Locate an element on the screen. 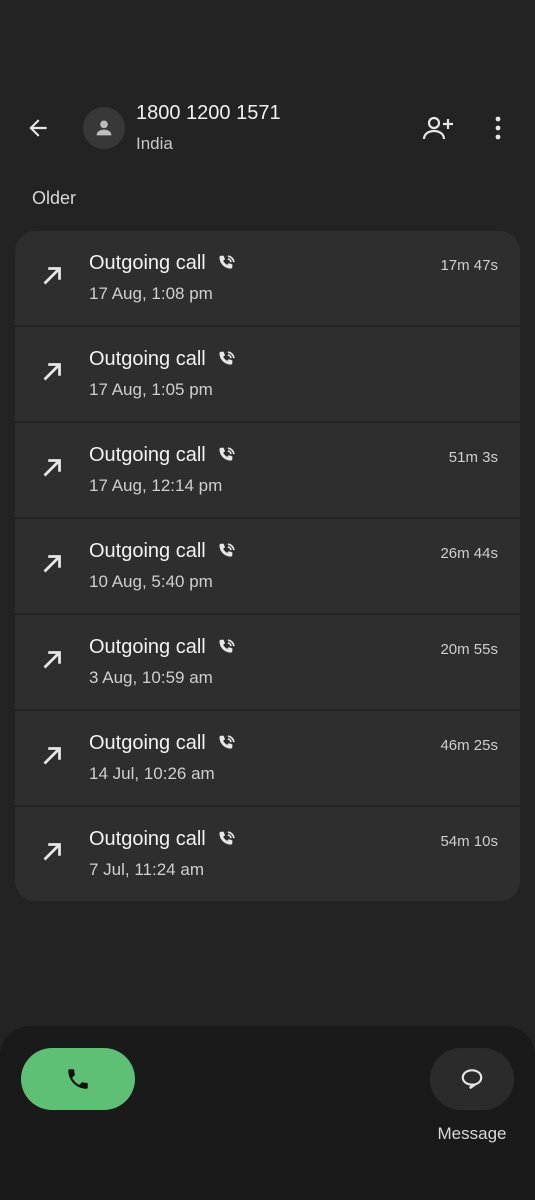  arrow-left-icon is located at coordinates (38, 128).